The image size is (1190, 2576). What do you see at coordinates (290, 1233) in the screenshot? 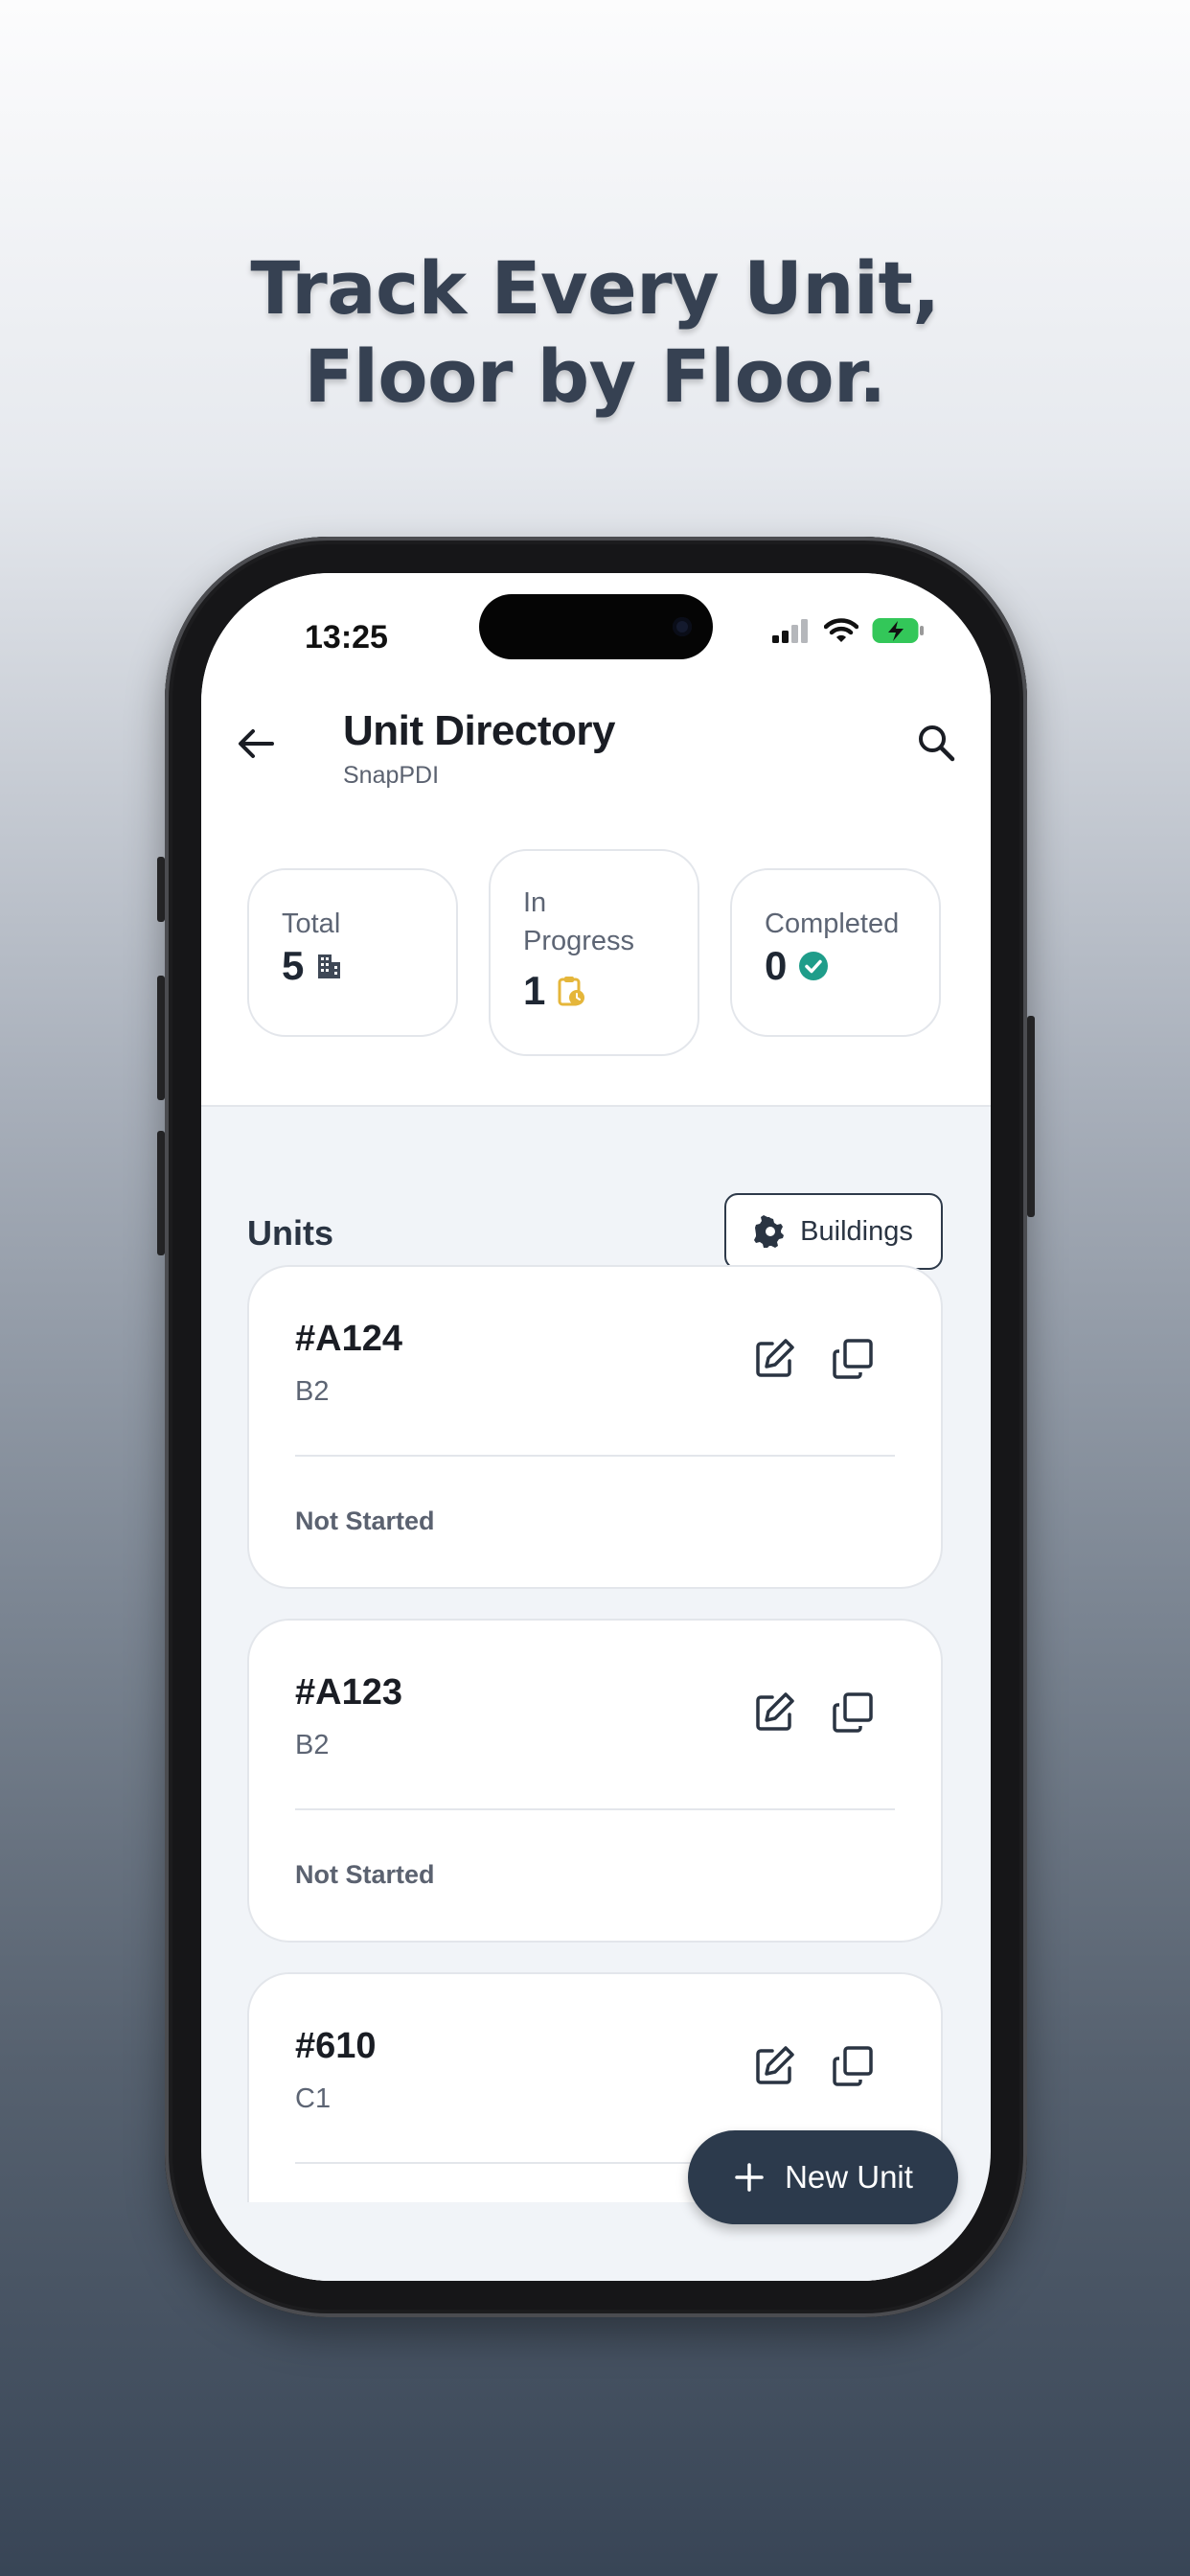
I see `units-section-title: Units` at bounding box center [290, 1233].